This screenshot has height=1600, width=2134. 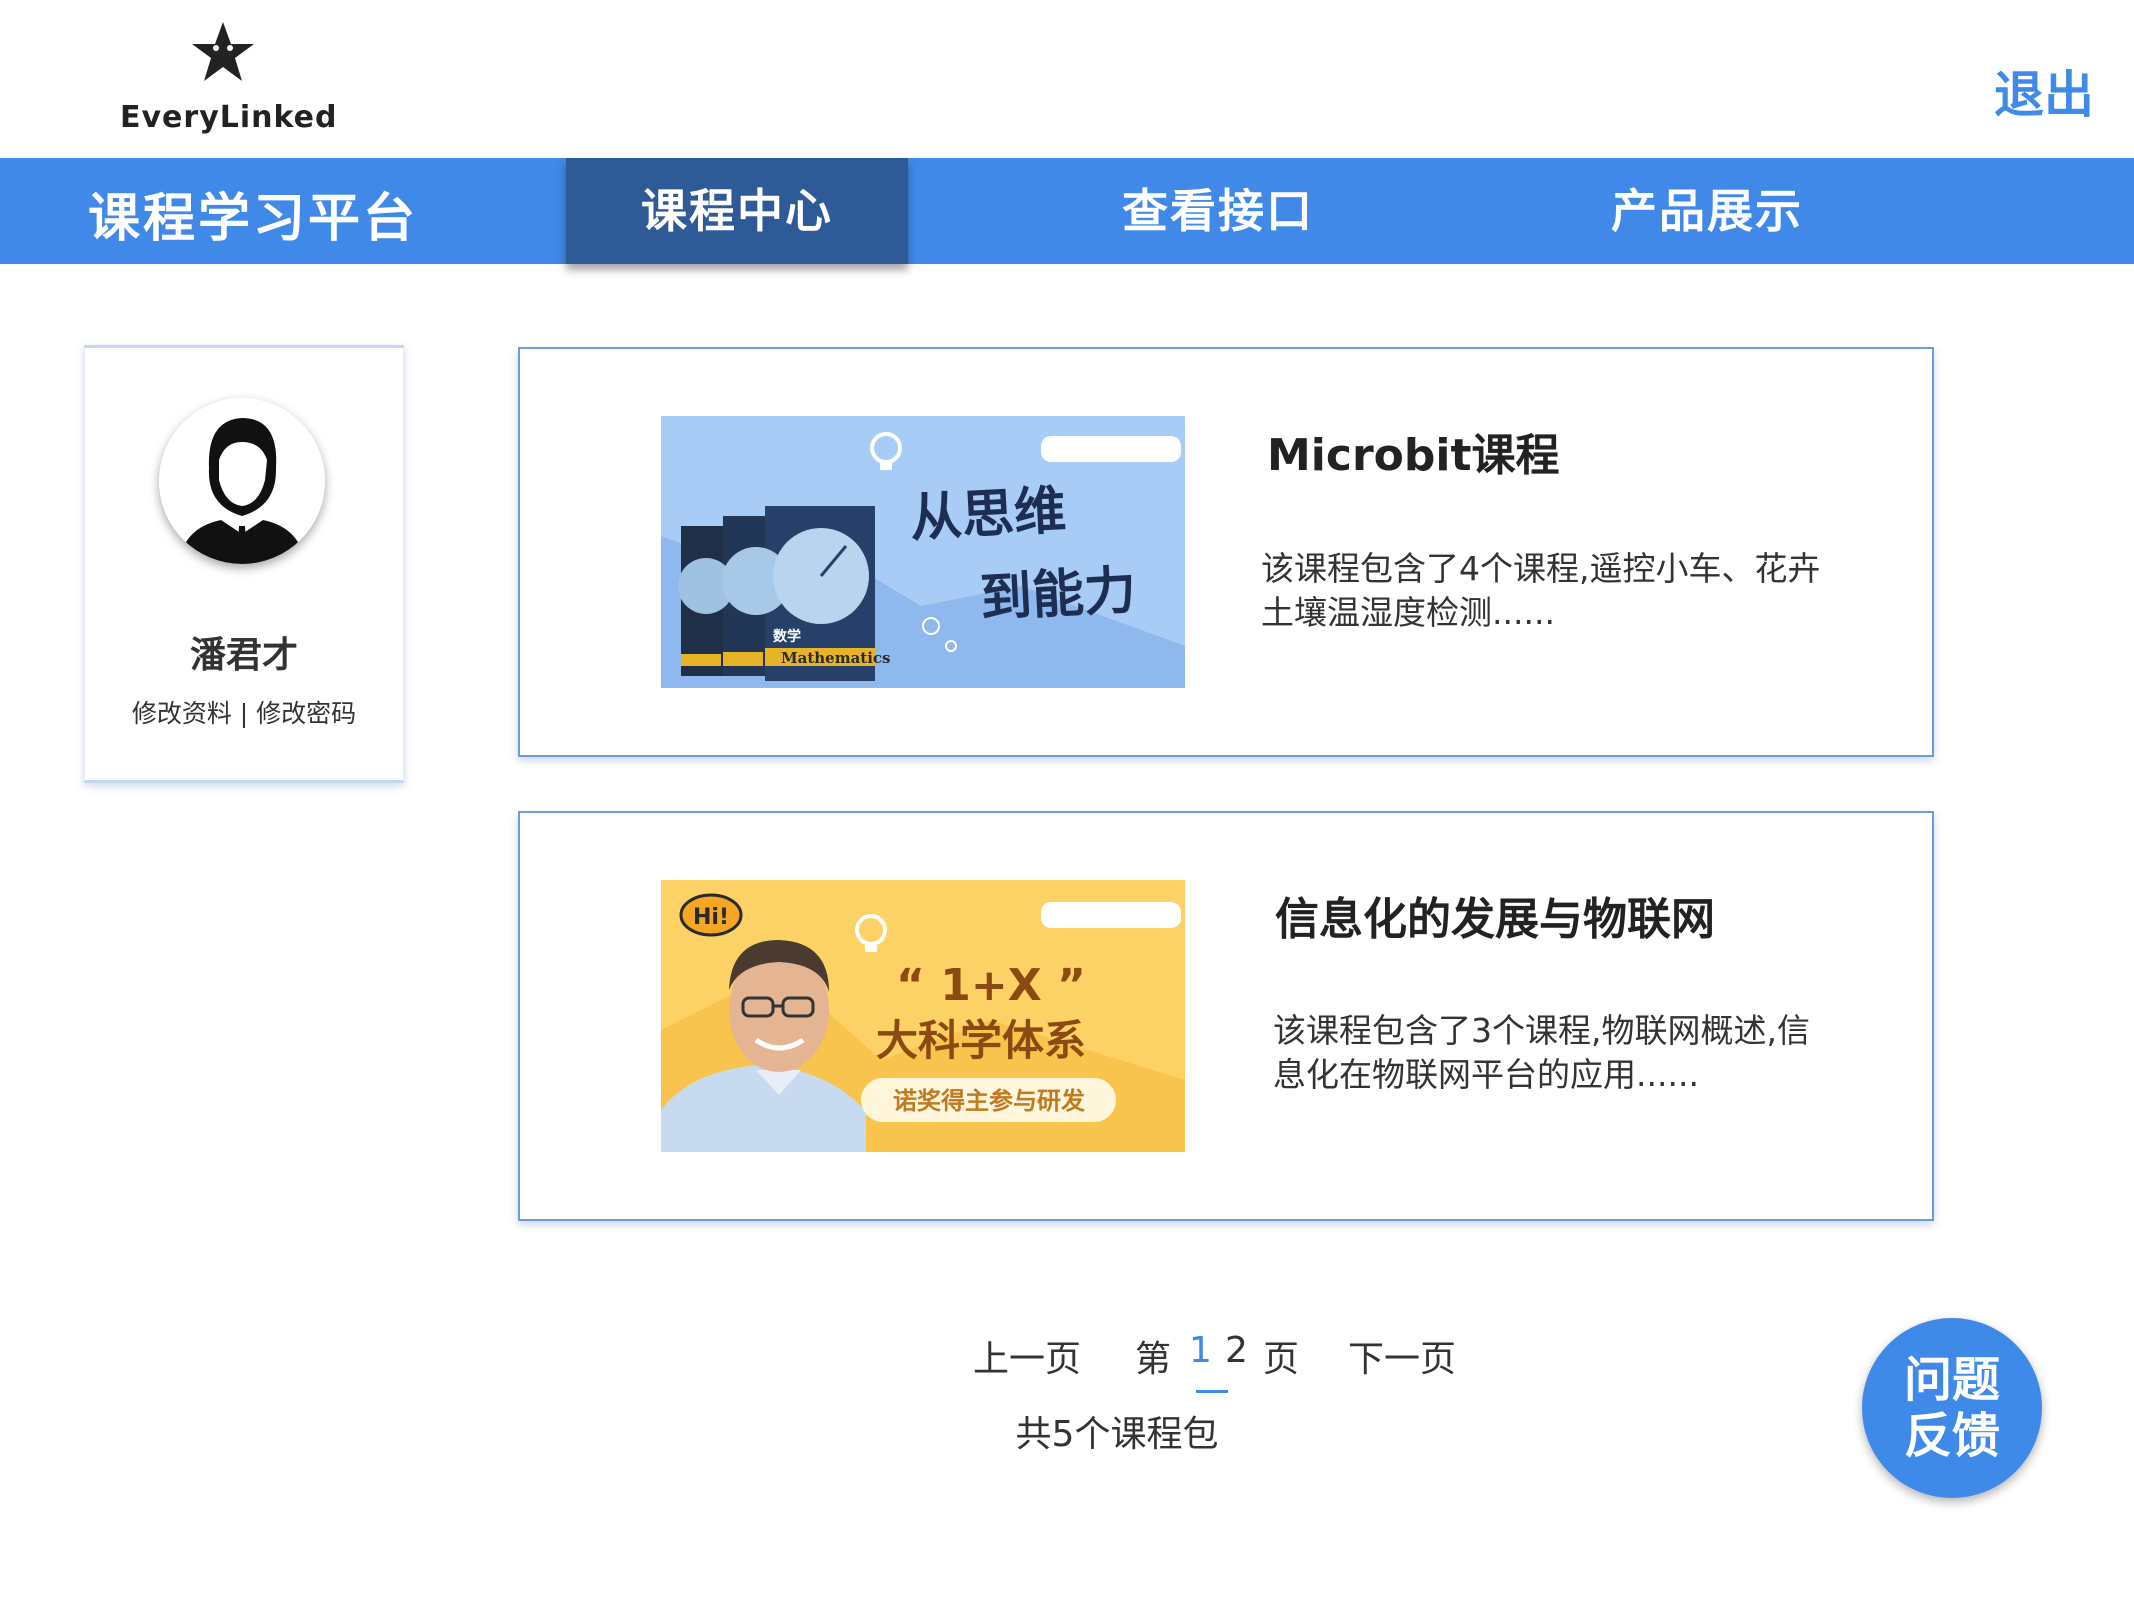 I want to click on profile-card: 潘君才 修改资料 | 修改密码, so click(x=244, y=564).